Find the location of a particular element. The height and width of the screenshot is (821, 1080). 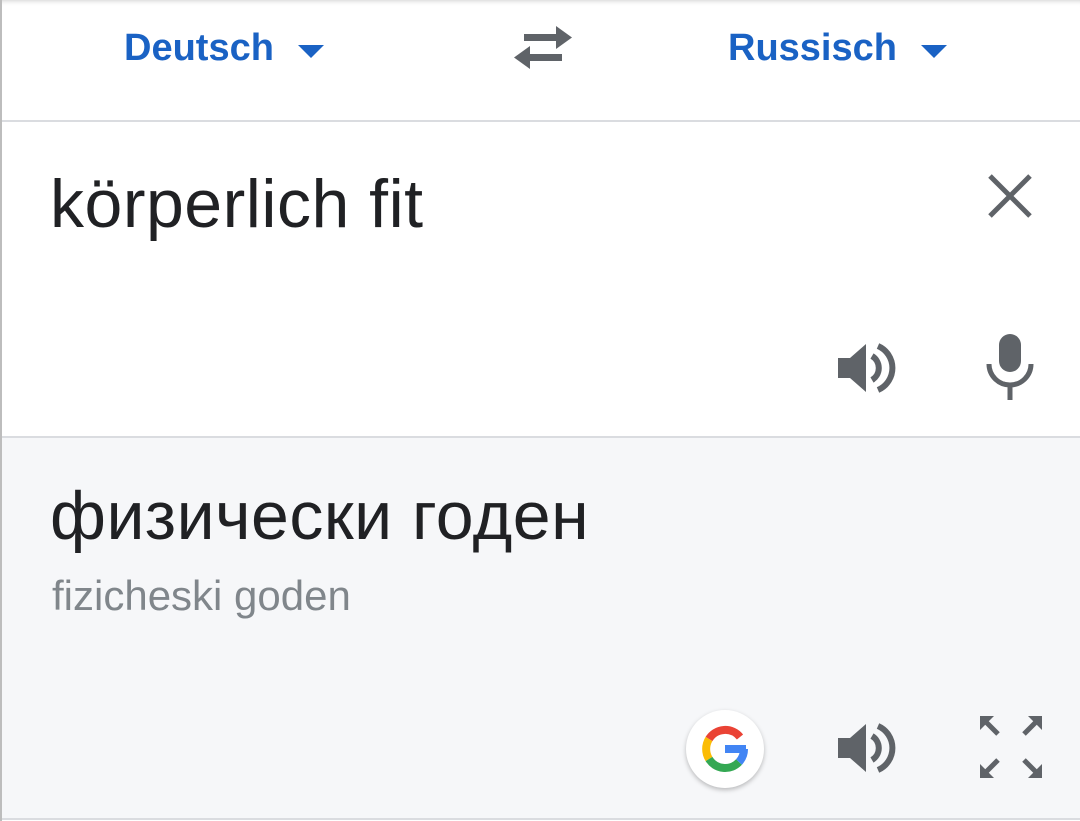

swap-arrows-icon is located at coordinates (543, 47).